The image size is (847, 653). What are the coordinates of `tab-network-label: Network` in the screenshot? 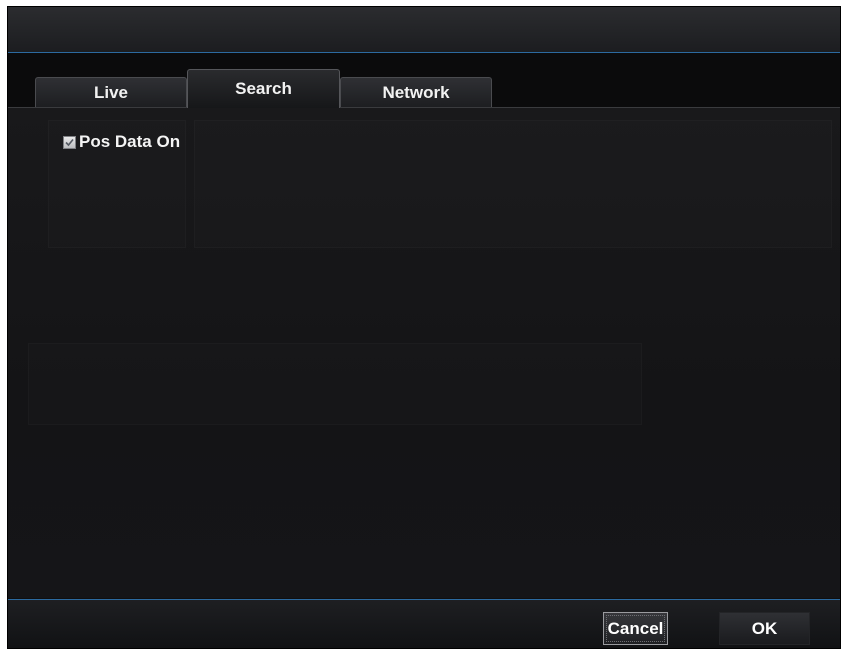 It's located at (416, 92).